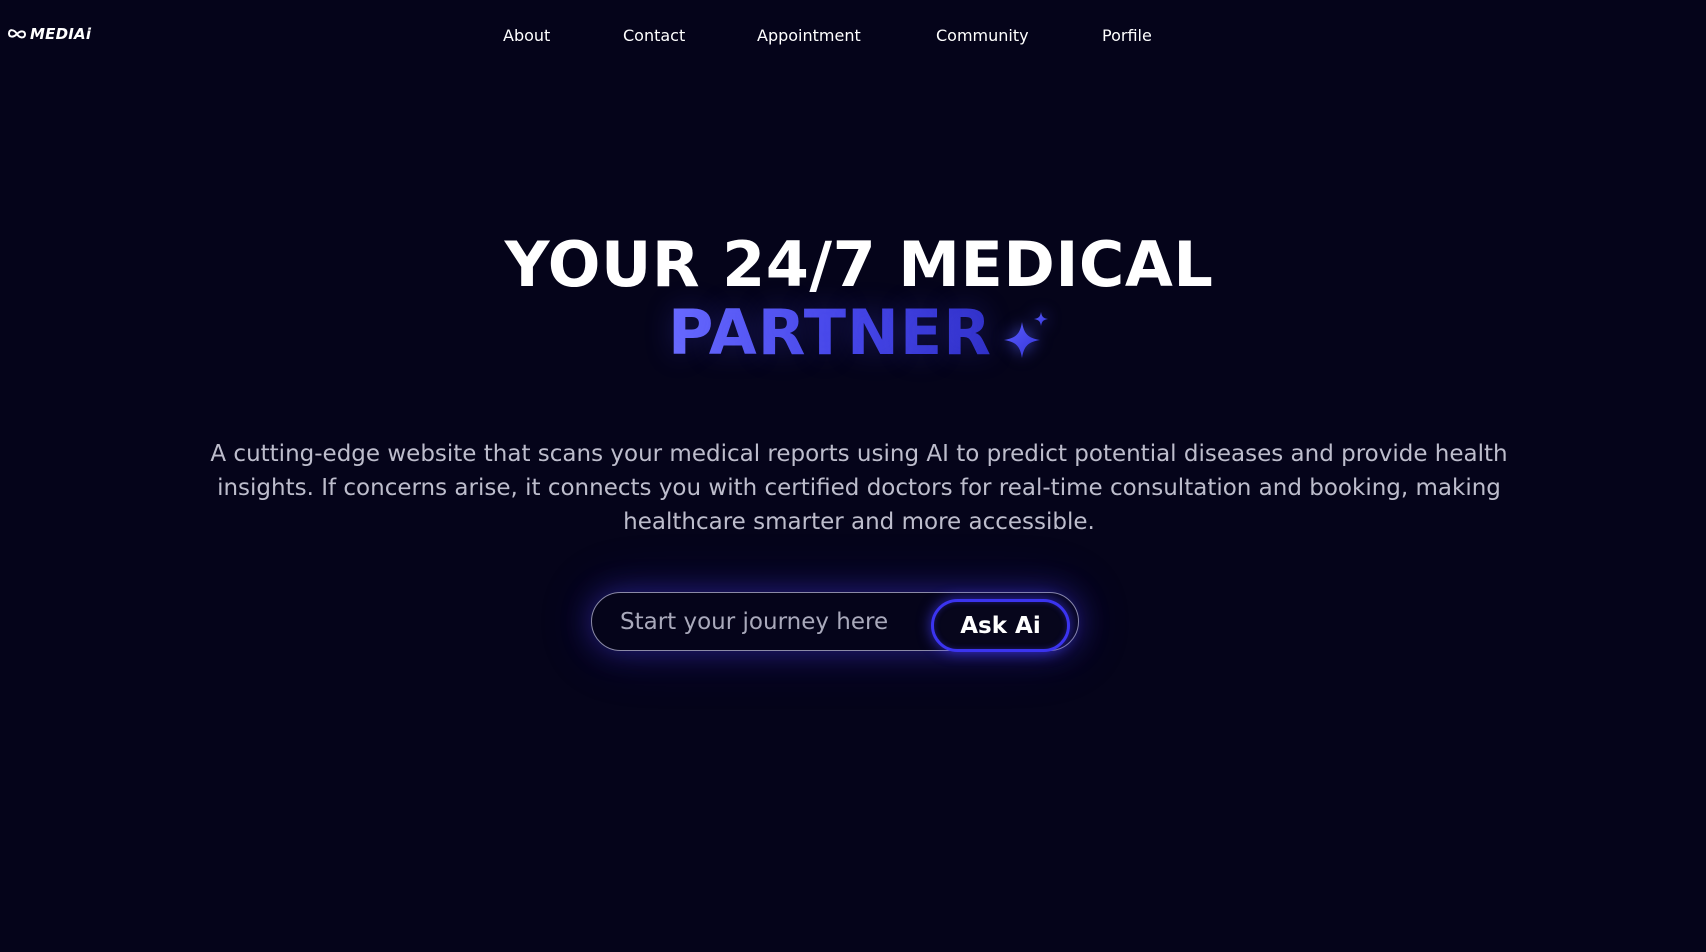 This screenshot has width=1706, height=952. I want to click on nav-item-profile: Porfile, so click(1127, 35).